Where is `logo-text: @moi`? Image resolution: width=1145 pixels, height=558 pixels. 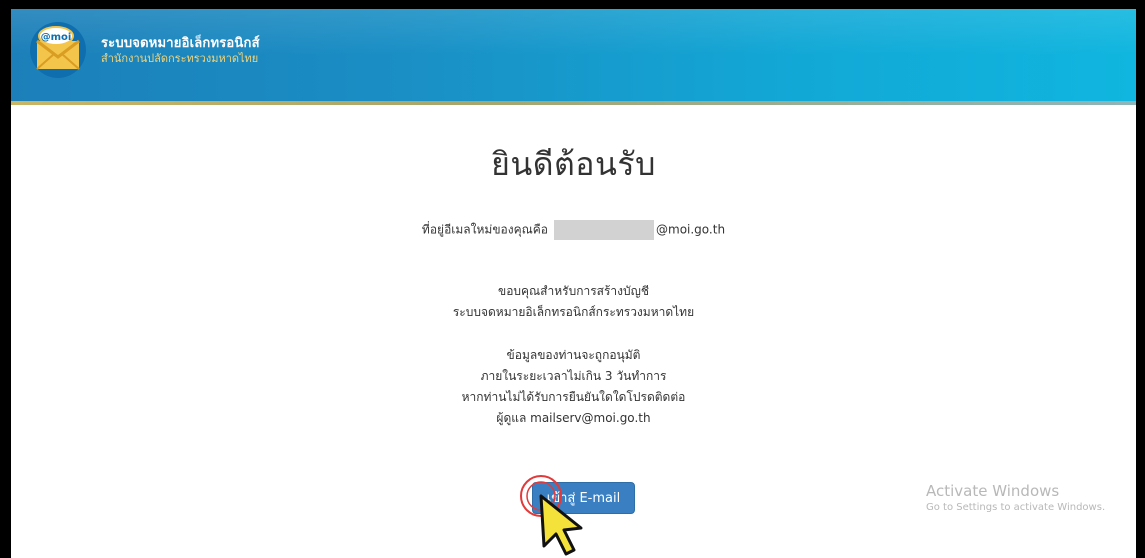 logo-text: @moi is located at coordinates (56, 37).